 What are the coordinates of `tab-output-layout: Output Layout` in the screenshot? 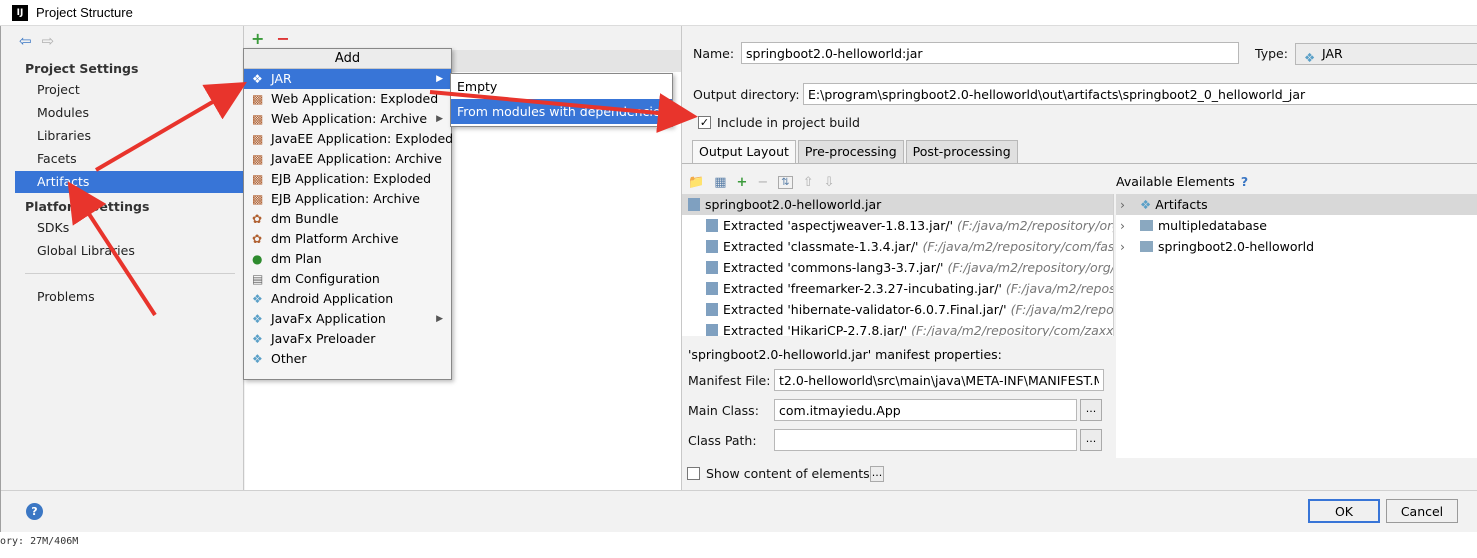 It's located at (744, 151).